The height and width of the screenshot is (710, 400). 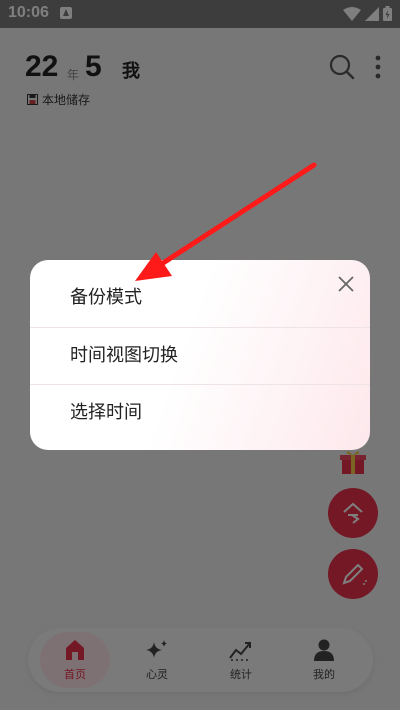 I want to click on menu-item-backup-mode: 备份模式, so click(x=200, y=298).